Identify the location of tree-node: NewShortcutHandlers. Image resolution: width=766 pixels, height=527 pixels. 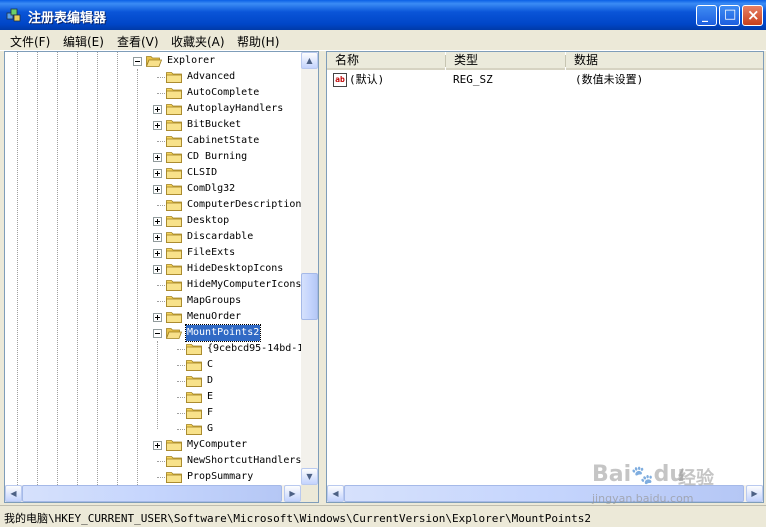
(153, 461).